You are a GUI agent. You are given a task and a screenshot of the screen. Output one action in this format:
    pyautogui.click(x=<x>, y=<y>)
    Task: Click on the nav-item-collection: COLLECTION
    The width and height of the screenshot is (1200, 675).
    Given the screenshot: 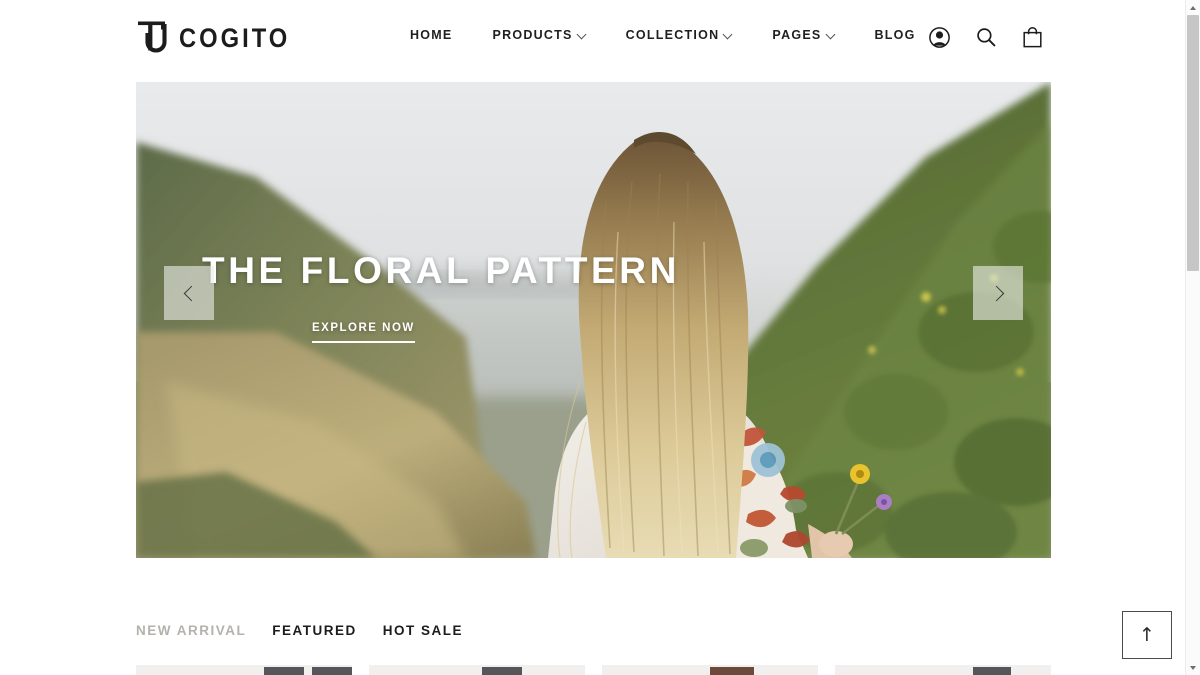 What is the action you would take?
    pyautogui.click(x=679, y=35)
    